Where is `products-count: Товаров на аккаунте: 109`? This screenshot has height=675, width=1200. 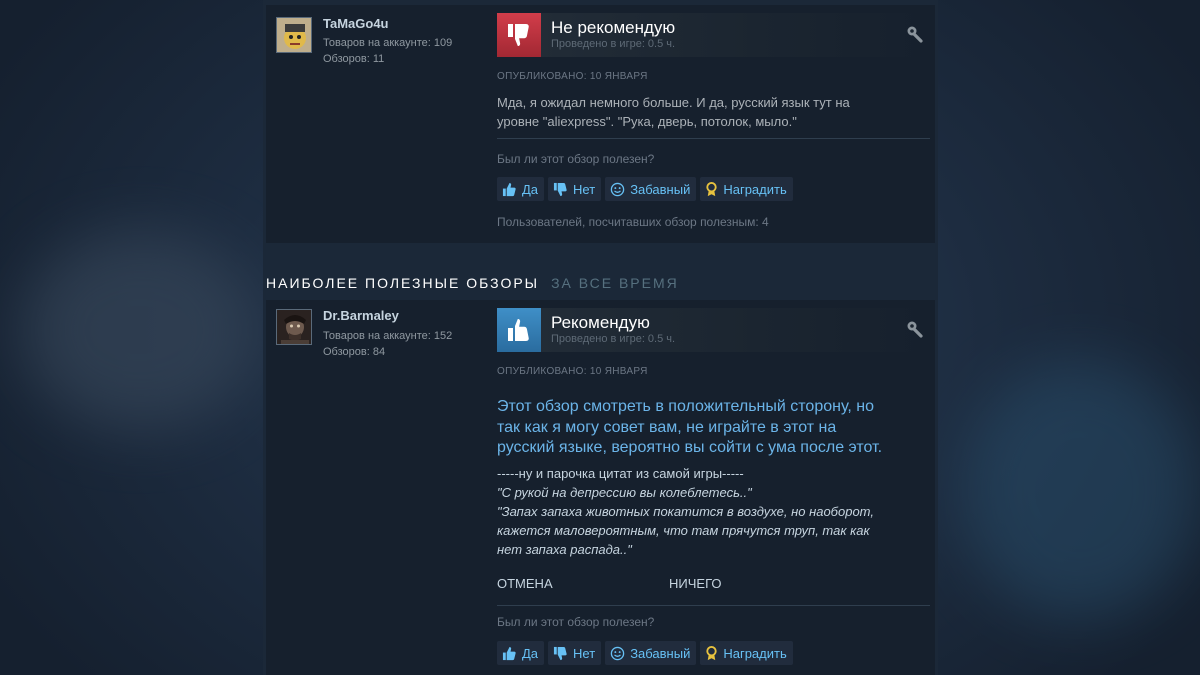 products-count: Товаров на аккаунте: 109 is located at coordinates (387, 43).